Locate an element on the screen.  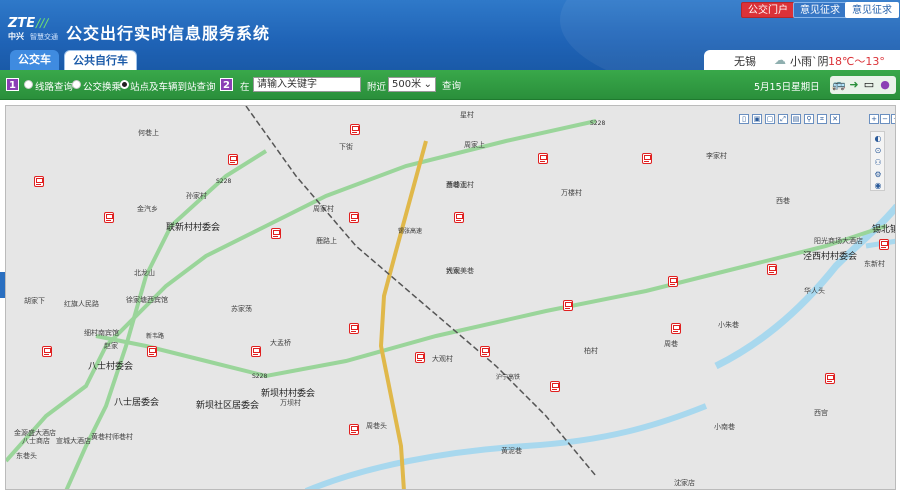
query-button: 查询 is located at coordinates (451, 85).